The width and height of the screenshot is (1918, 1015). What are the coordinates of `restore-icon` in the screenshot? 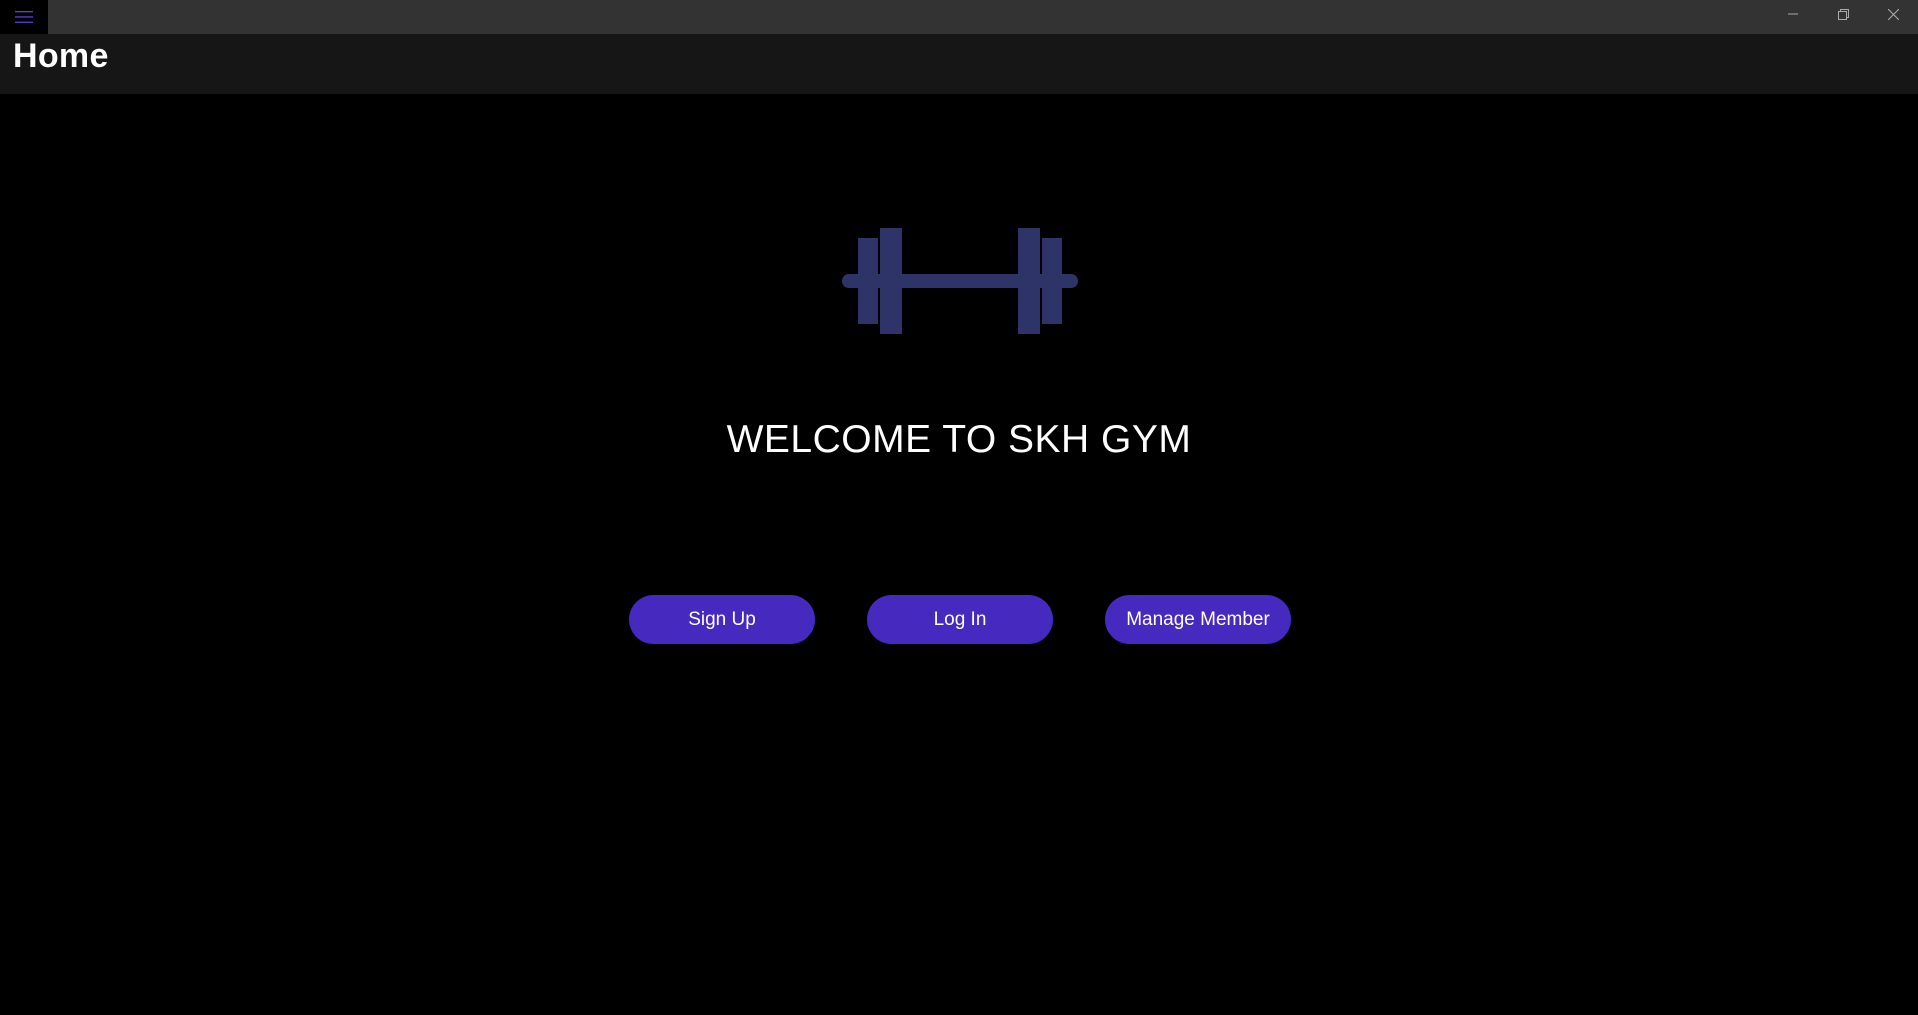 It's located at (1843, 14).